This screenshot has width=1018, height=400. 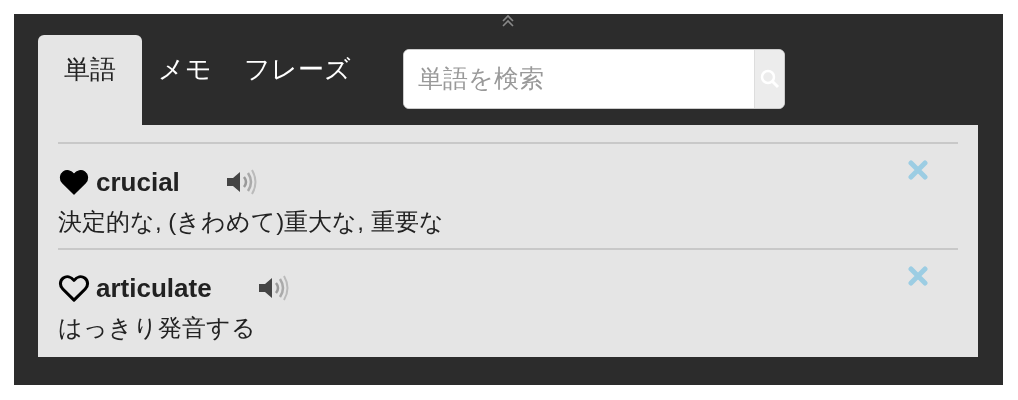 I want to click on search-field: 単語を検索, so click(x=594, y=79).